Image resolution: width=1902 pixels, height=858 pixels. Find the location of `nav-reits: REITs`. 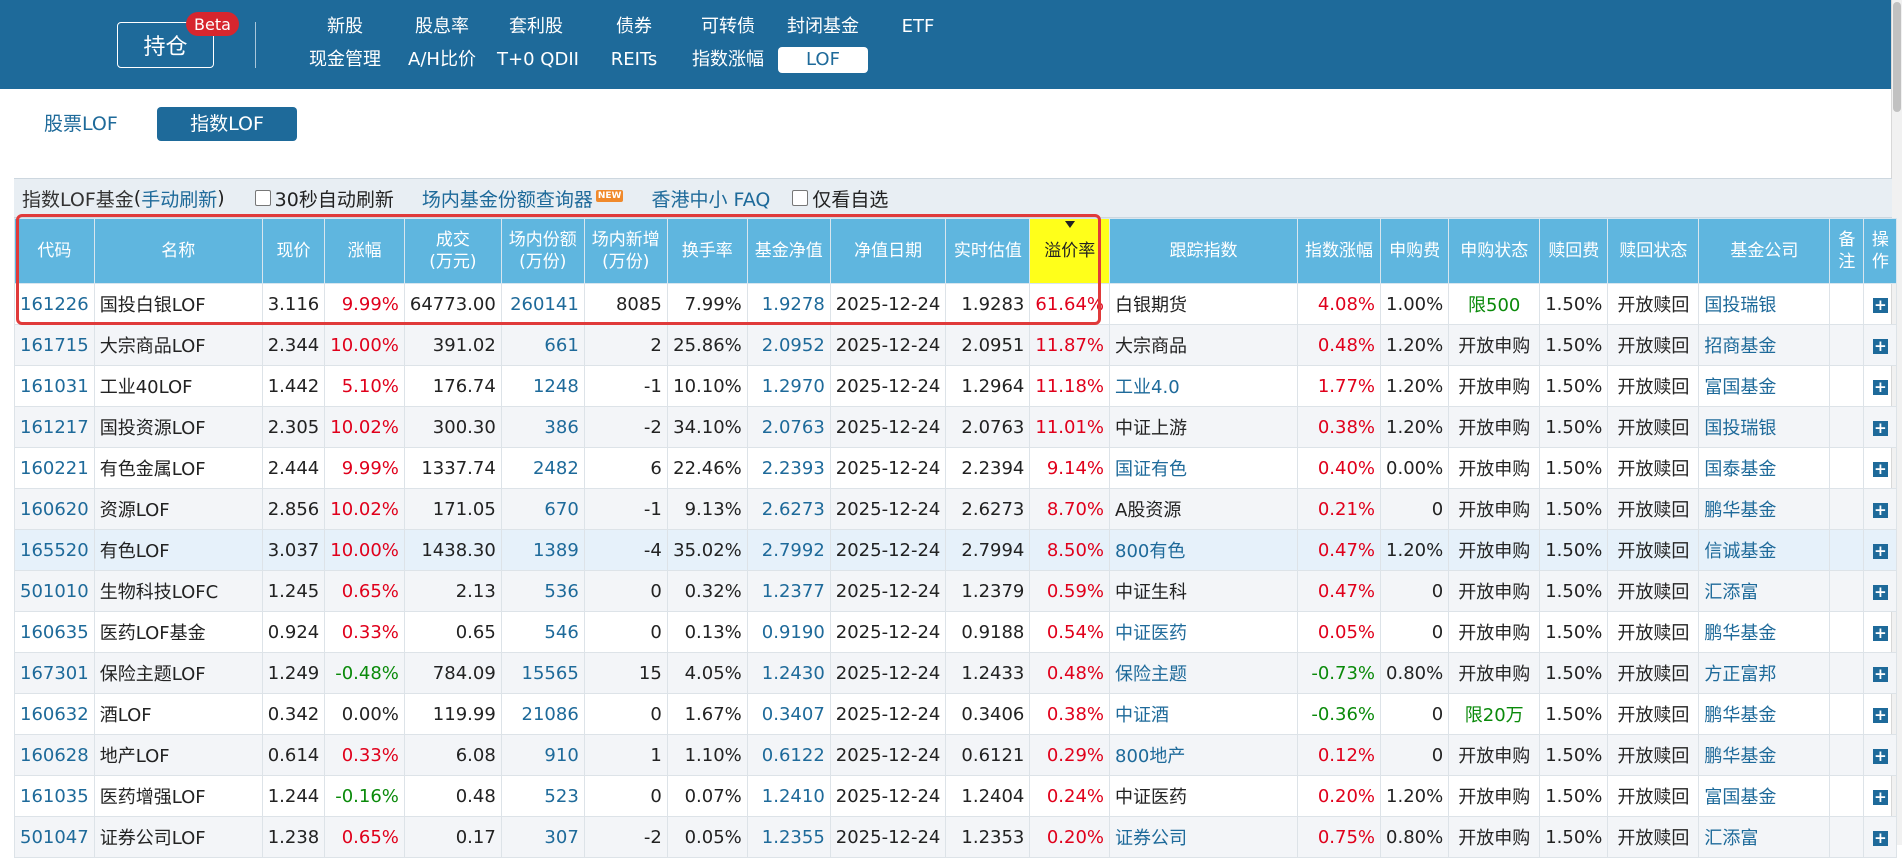

nav-reits: REITs is located at coordinates (634, 60).